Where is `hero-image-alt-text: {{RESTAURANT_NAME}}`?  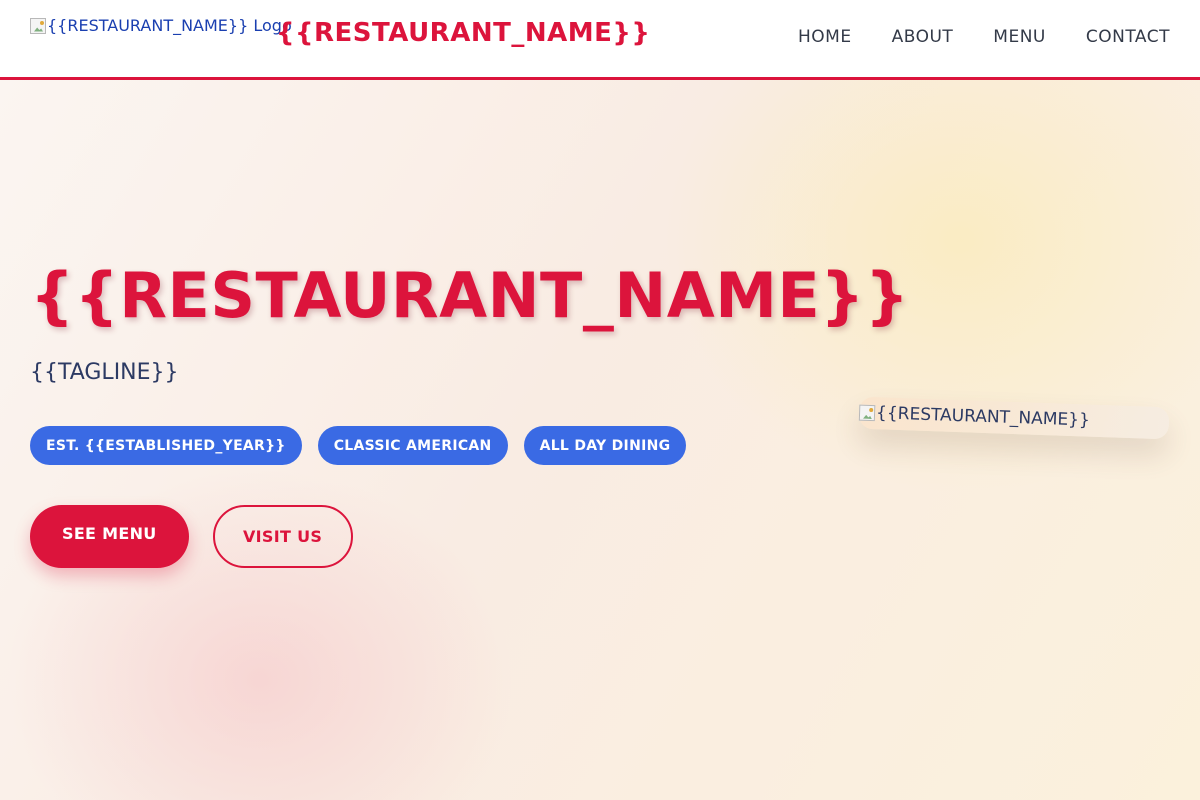
hero-image-alt-text: {{RESTAURANT_NAME}} is located at coordinates (983, 417).